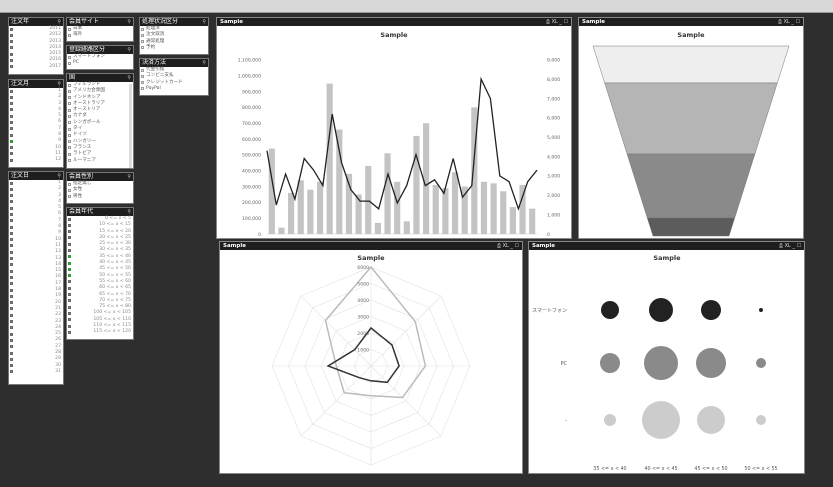  What do you see at coordinates (100, 332) in the screenshot?
I see `list-item: 115 <= x < 120` at bounding box center [100, 332].